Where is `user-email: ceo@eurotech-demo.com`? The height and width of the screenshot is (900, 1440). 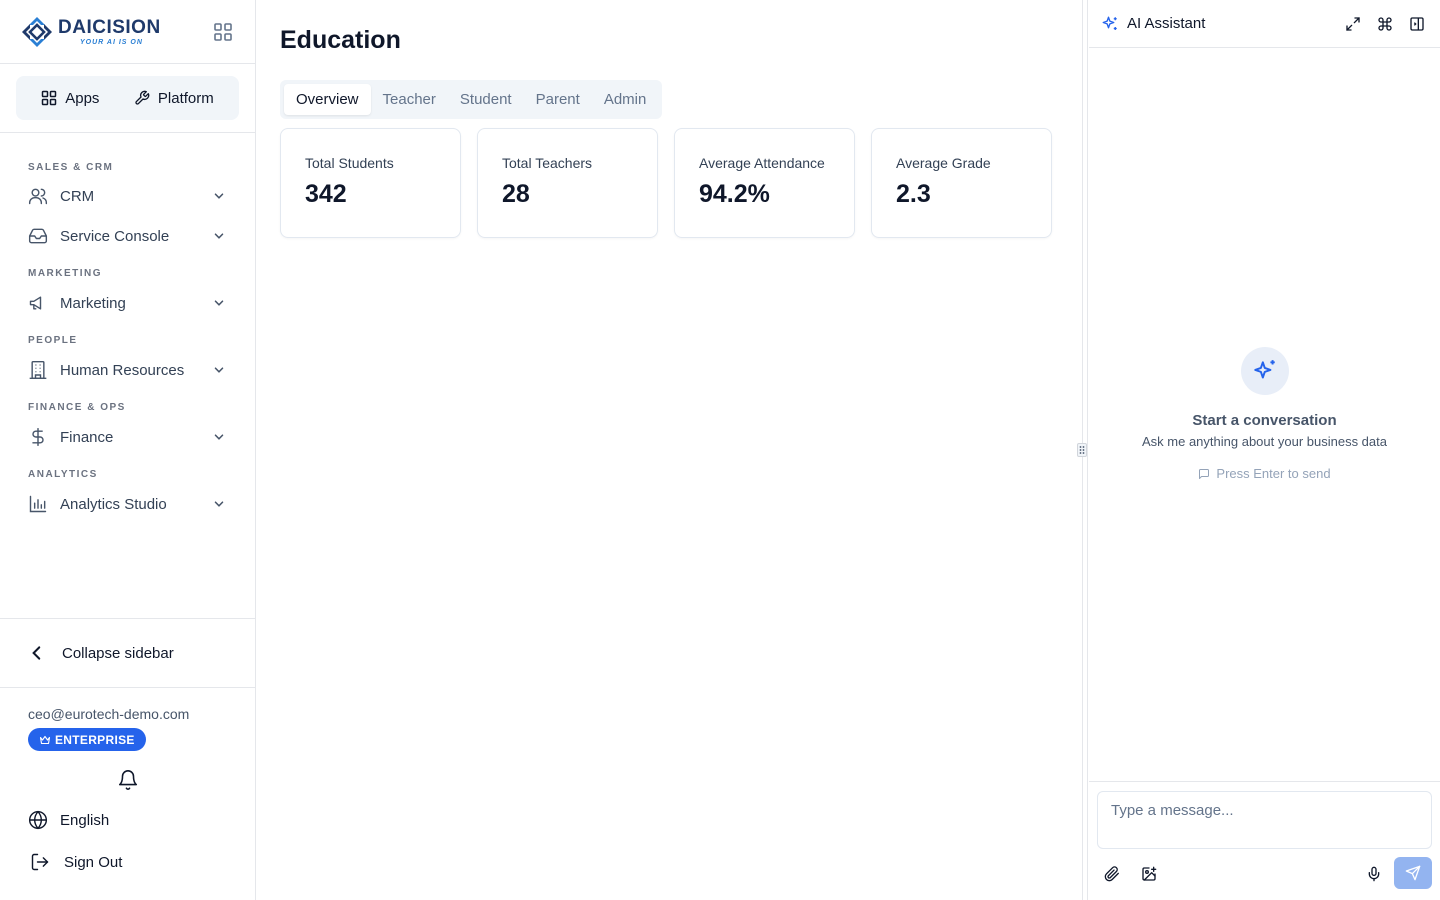
user-email: ceo@eurotech-demo.com is located at coordinates (109, 714).